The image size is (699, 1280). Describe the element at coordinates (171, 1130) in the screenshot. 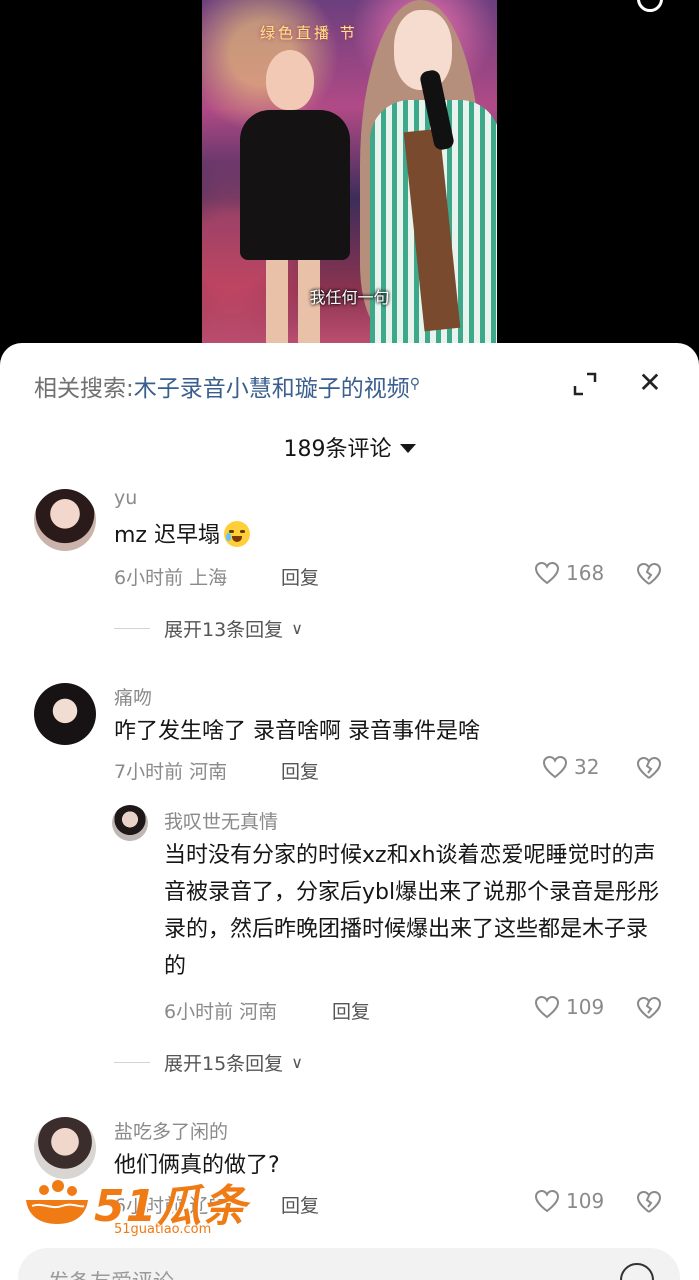

I see `comment-username: 盐吃多了闲的` at that location.